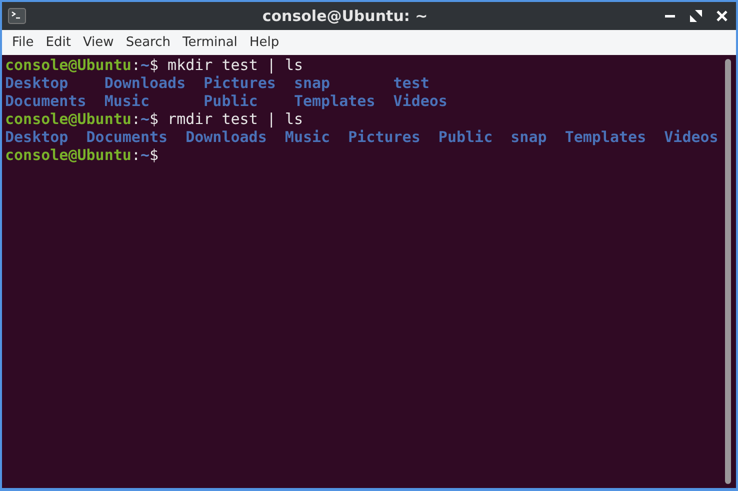 The height and width of the screenshot is (491, 738). I want to click on close-icon, so click(722, 16).